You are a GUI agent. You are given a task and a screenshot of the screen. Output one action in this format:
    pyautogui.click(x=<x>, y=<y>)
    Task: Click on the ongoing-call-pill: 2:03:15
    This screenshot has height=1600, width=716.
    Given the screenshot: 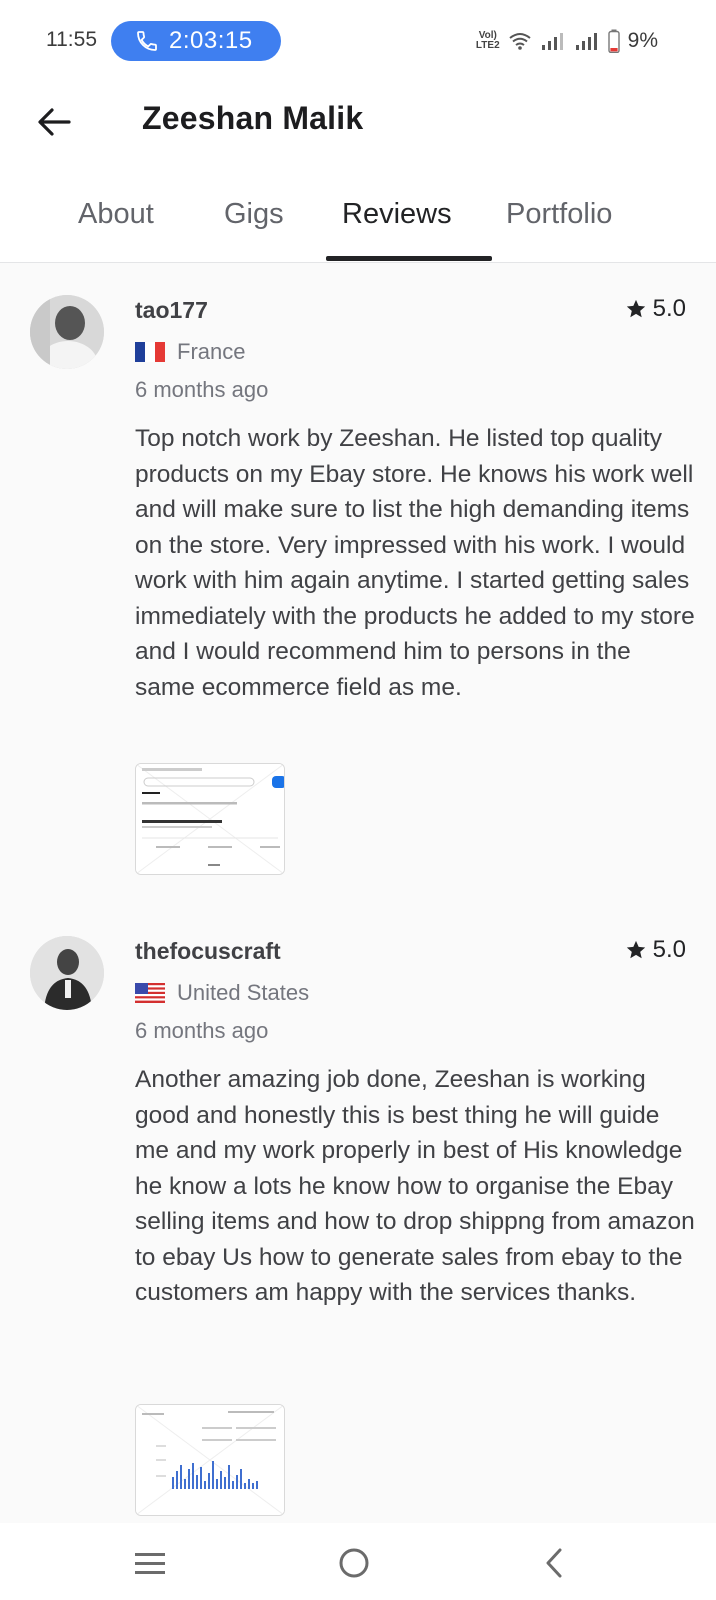 What is the action you would take?
    pyautogui.click(x=196, y=41)
    